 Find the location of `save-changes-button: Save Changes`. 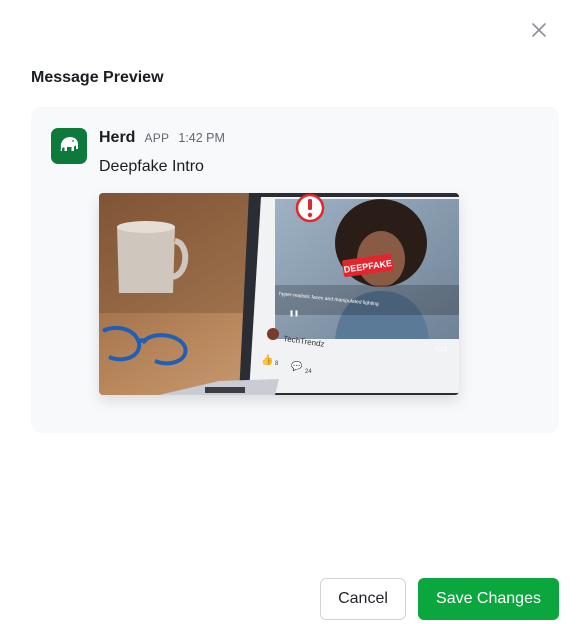

save-changes-button: Save Changes is located at coordinates (488, 599).